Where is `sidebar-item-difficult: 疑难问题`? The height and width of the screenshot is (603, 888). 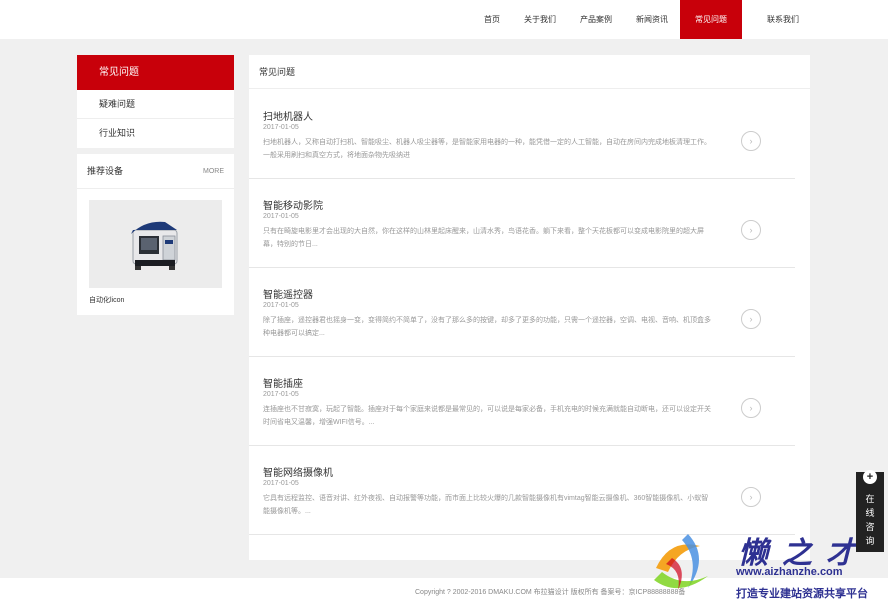 sidebar-item-difficult: 疑难问题 is located at coordinates (155, 104).